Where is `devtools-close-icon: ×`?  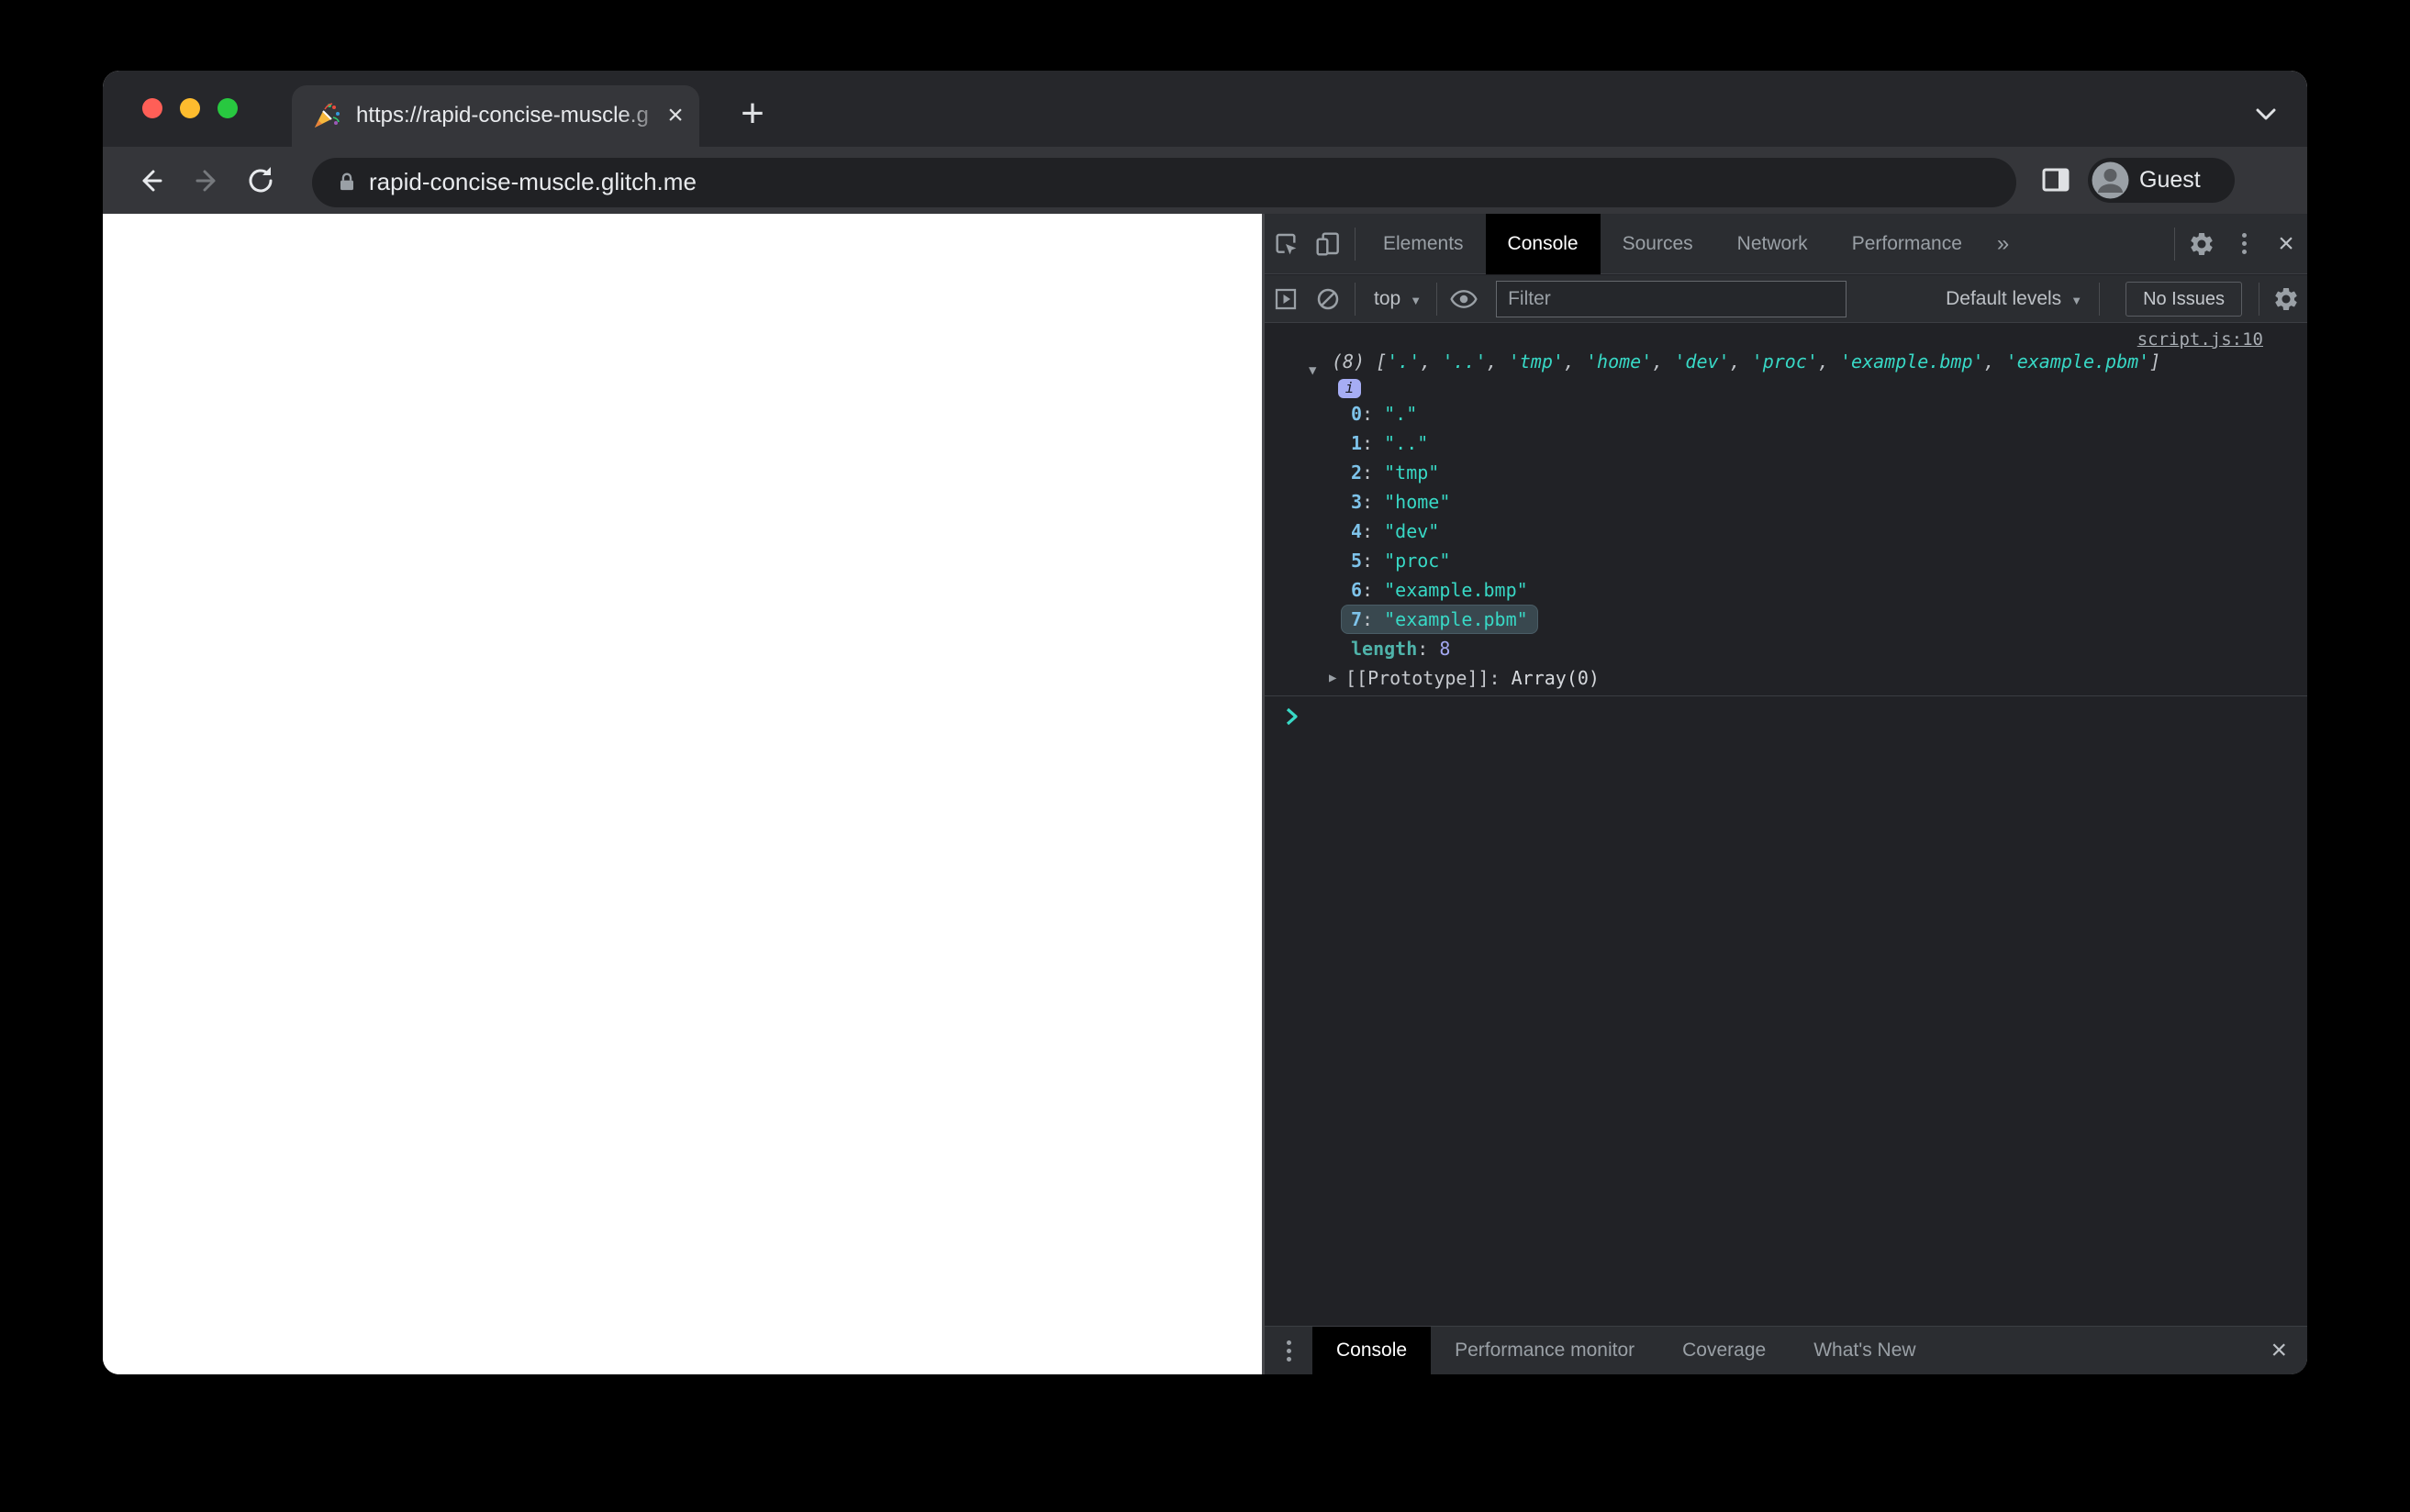 devtools-close-icon: × is located at coordinates (2286, 244).